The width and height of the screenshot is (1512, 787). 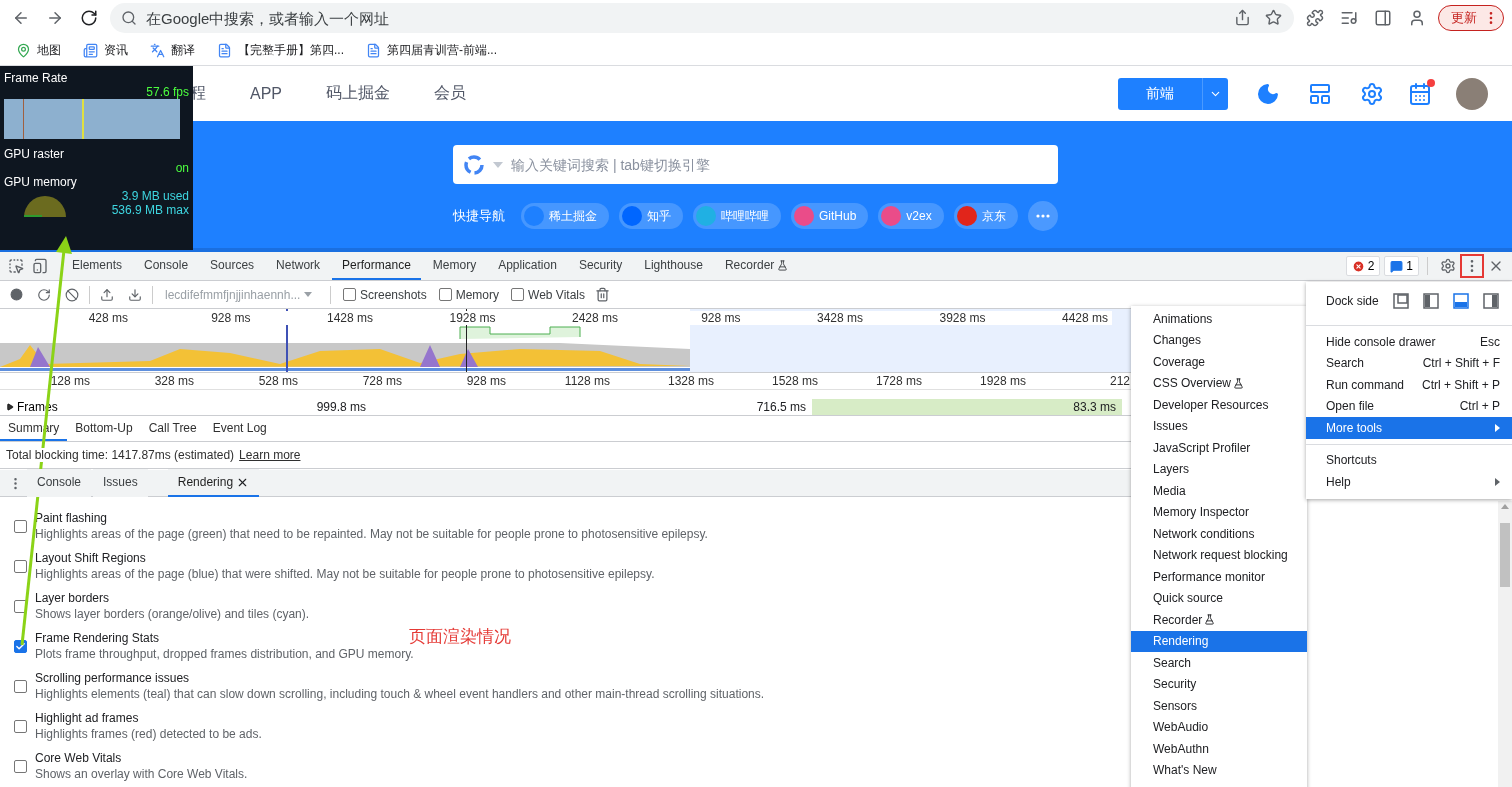 I want to click on menu-item: Open file Ctrl + P, so click(x=1409, y=406).